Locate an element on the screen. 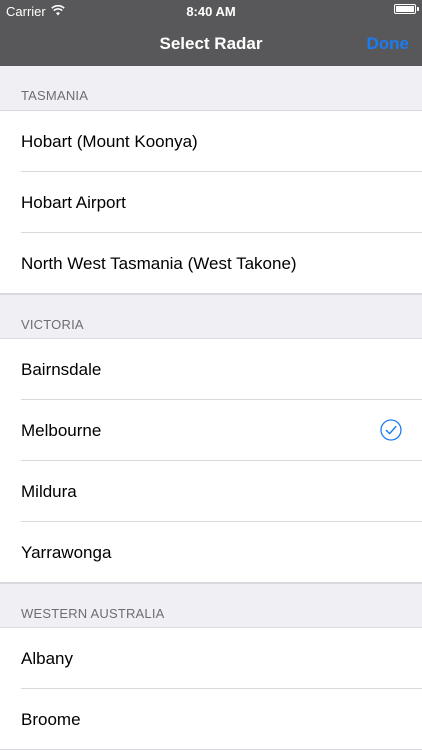 The width and height of the screenshot is (422, 750). page-title: Select Radar is located at coordinates (211, 43).